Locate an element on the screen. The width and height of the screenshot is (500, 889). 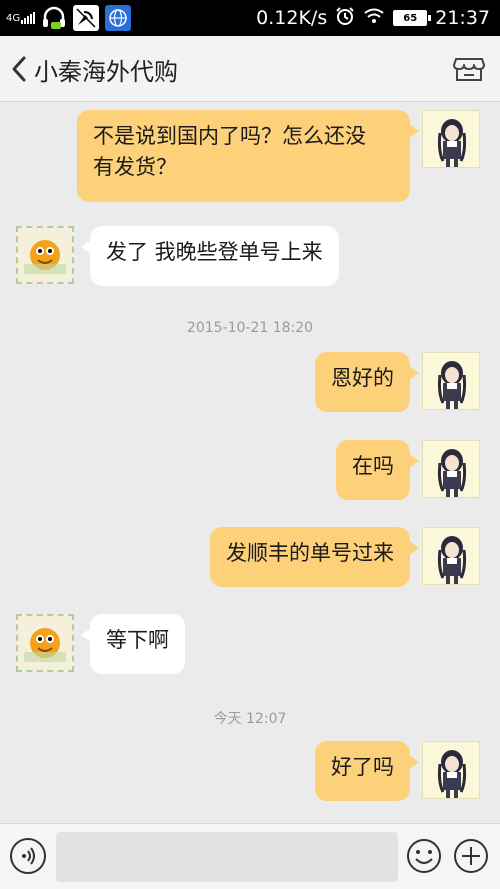
add-attachment-icon is located at coordinates (471, 856).